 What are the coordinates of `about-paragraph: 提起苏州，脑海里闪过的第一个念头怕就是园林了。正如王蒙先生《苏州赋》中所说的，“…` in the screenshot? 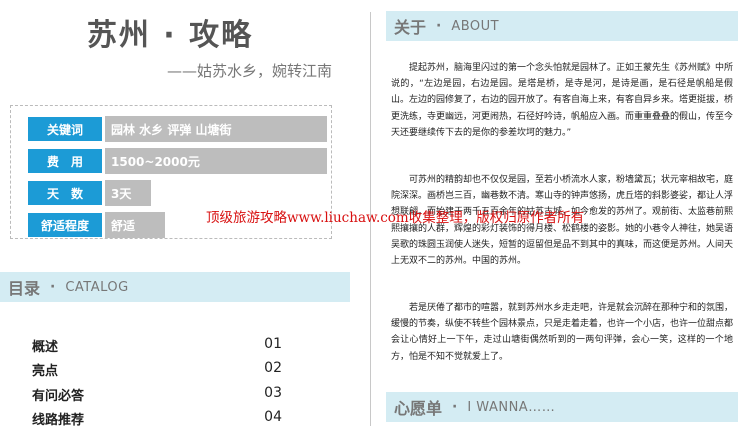 It's located at (562, 100).